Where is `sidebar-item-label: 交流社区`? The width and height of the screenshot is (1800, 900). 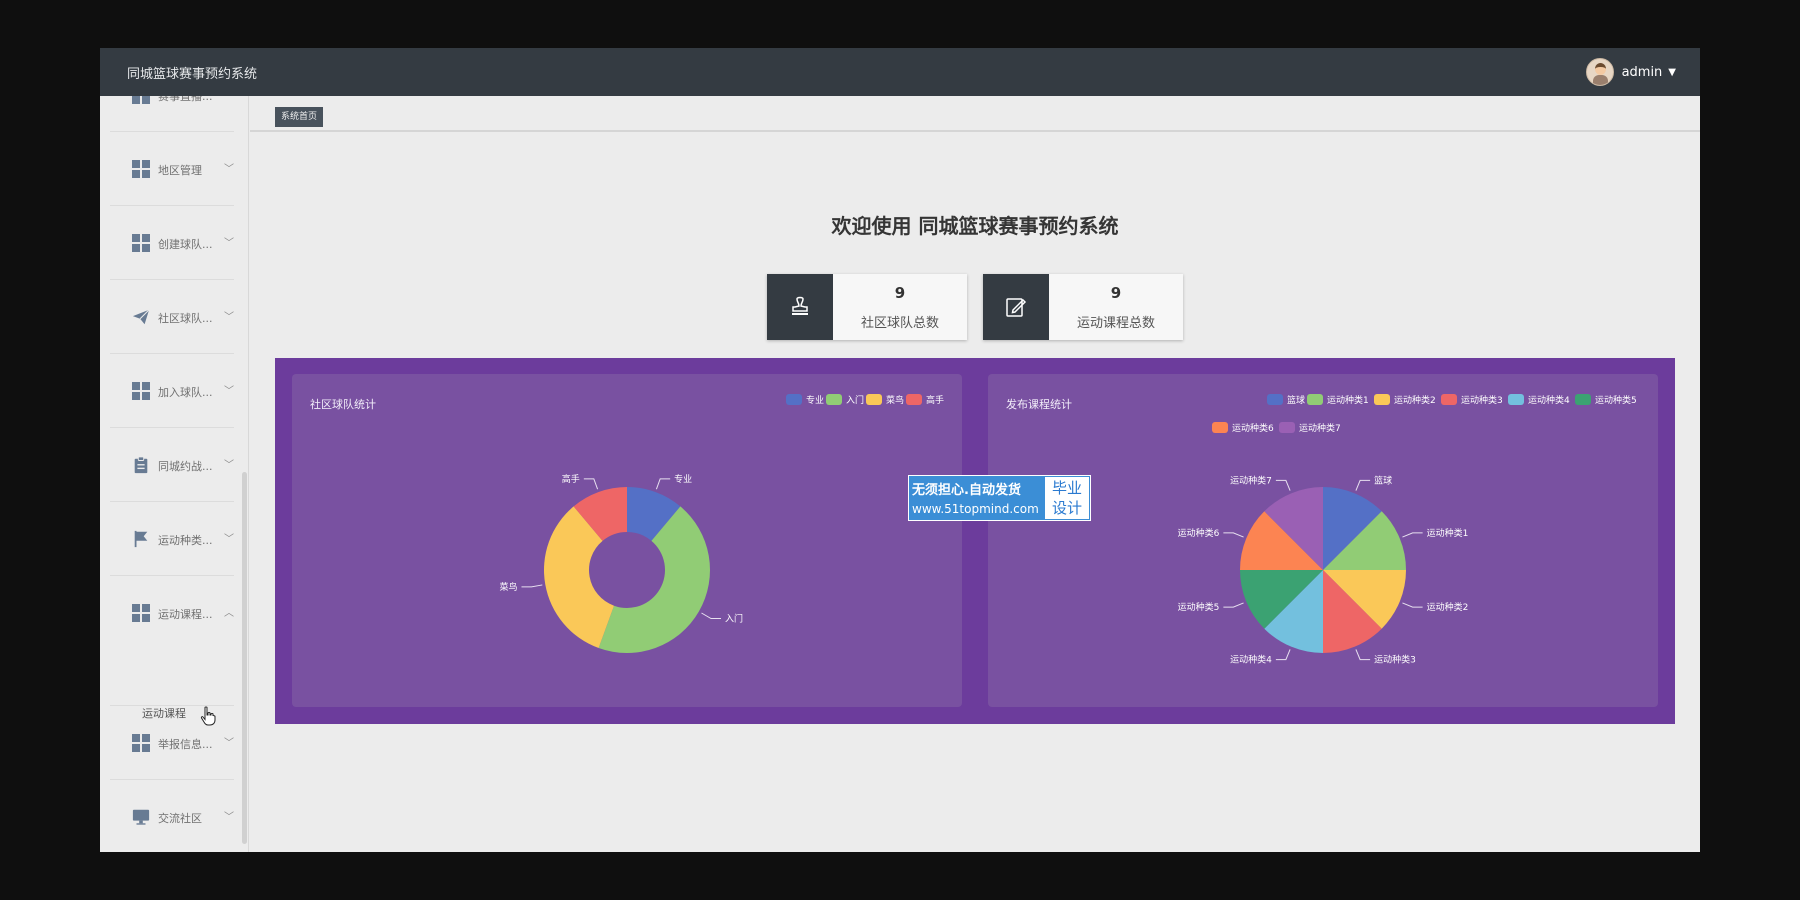 sidebar-item-label: 交流社区 is located at coordinates (180, 818).